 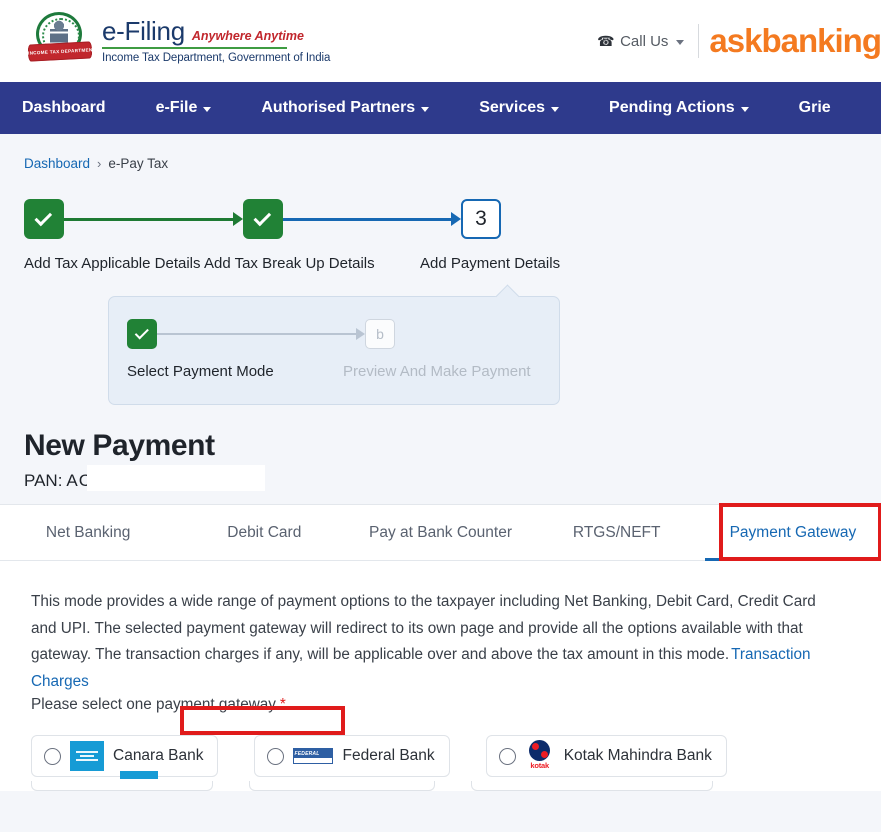 I want to click on breadcrumb-dashboard-link: Dashboard, so click(x=57, y=163).